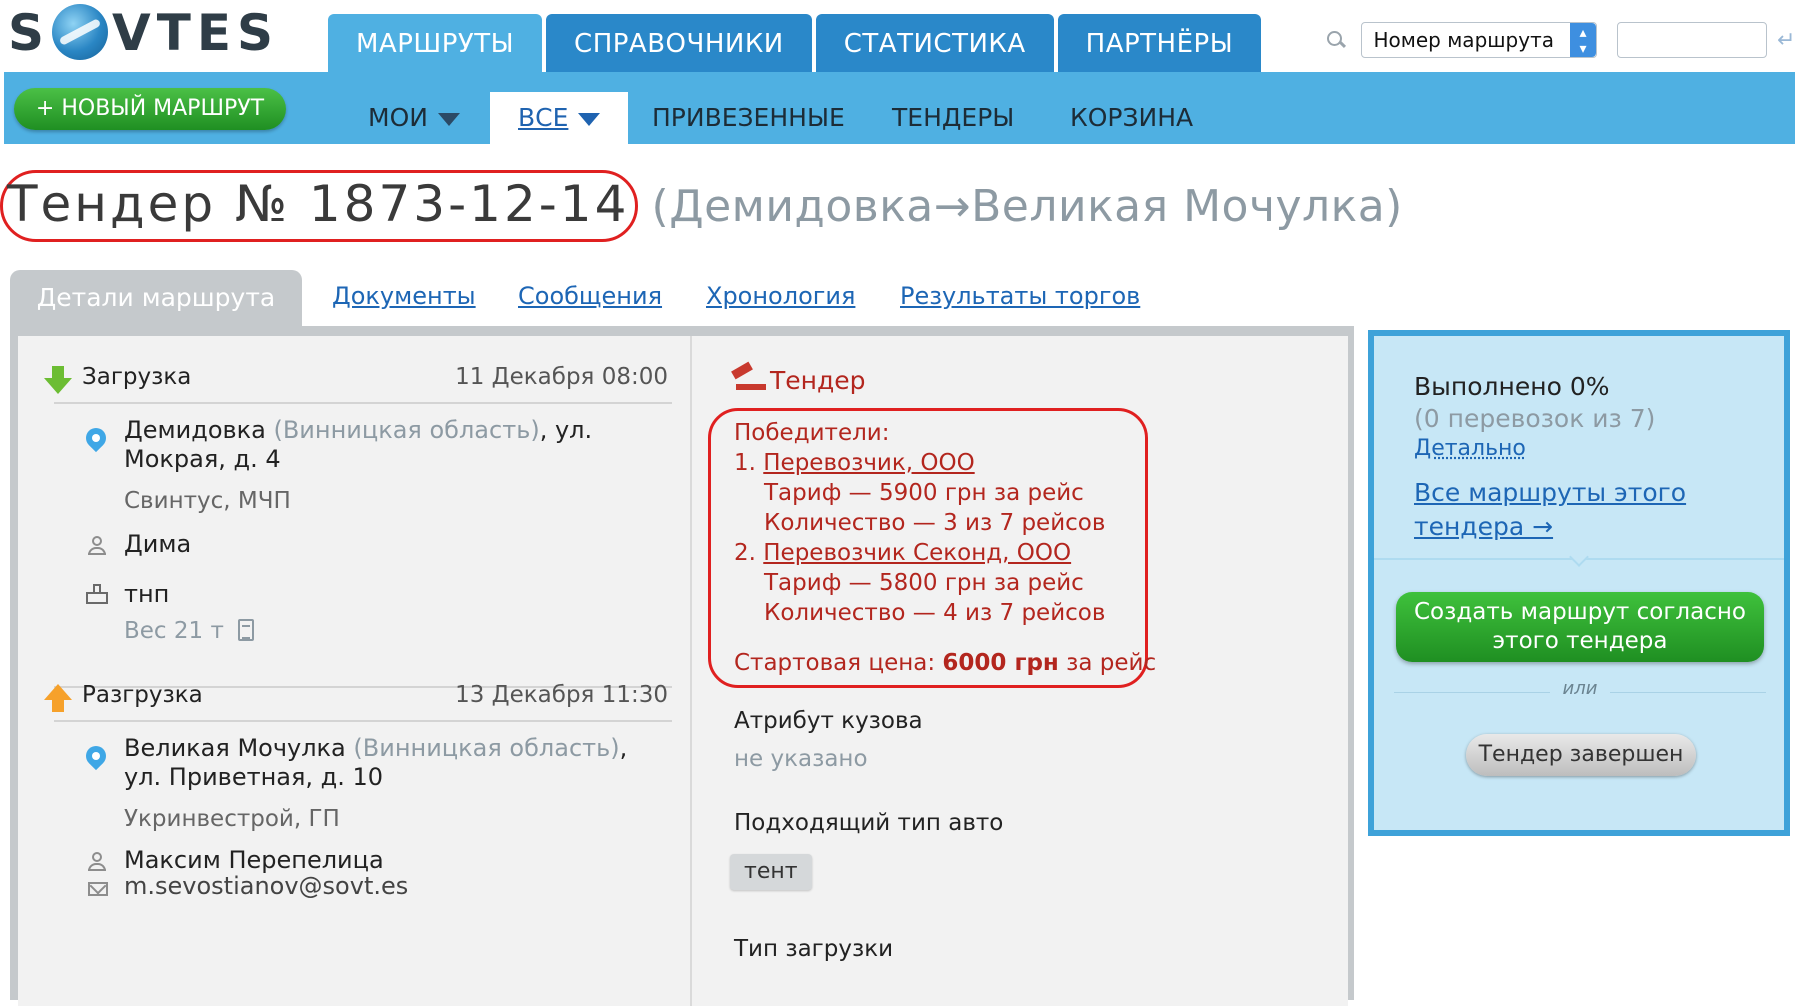 The width and height of the screenshot is (1795, 1006). What do you see at coordinates (435, 43) in the screenshot?
I see `tab-routes: МАРШРУТЫ` at bounding box center [435, 43].